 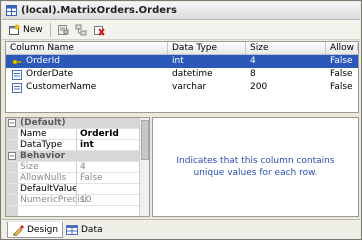 I want to click on cell-data-type: varchar, so click(x=189, y=87).